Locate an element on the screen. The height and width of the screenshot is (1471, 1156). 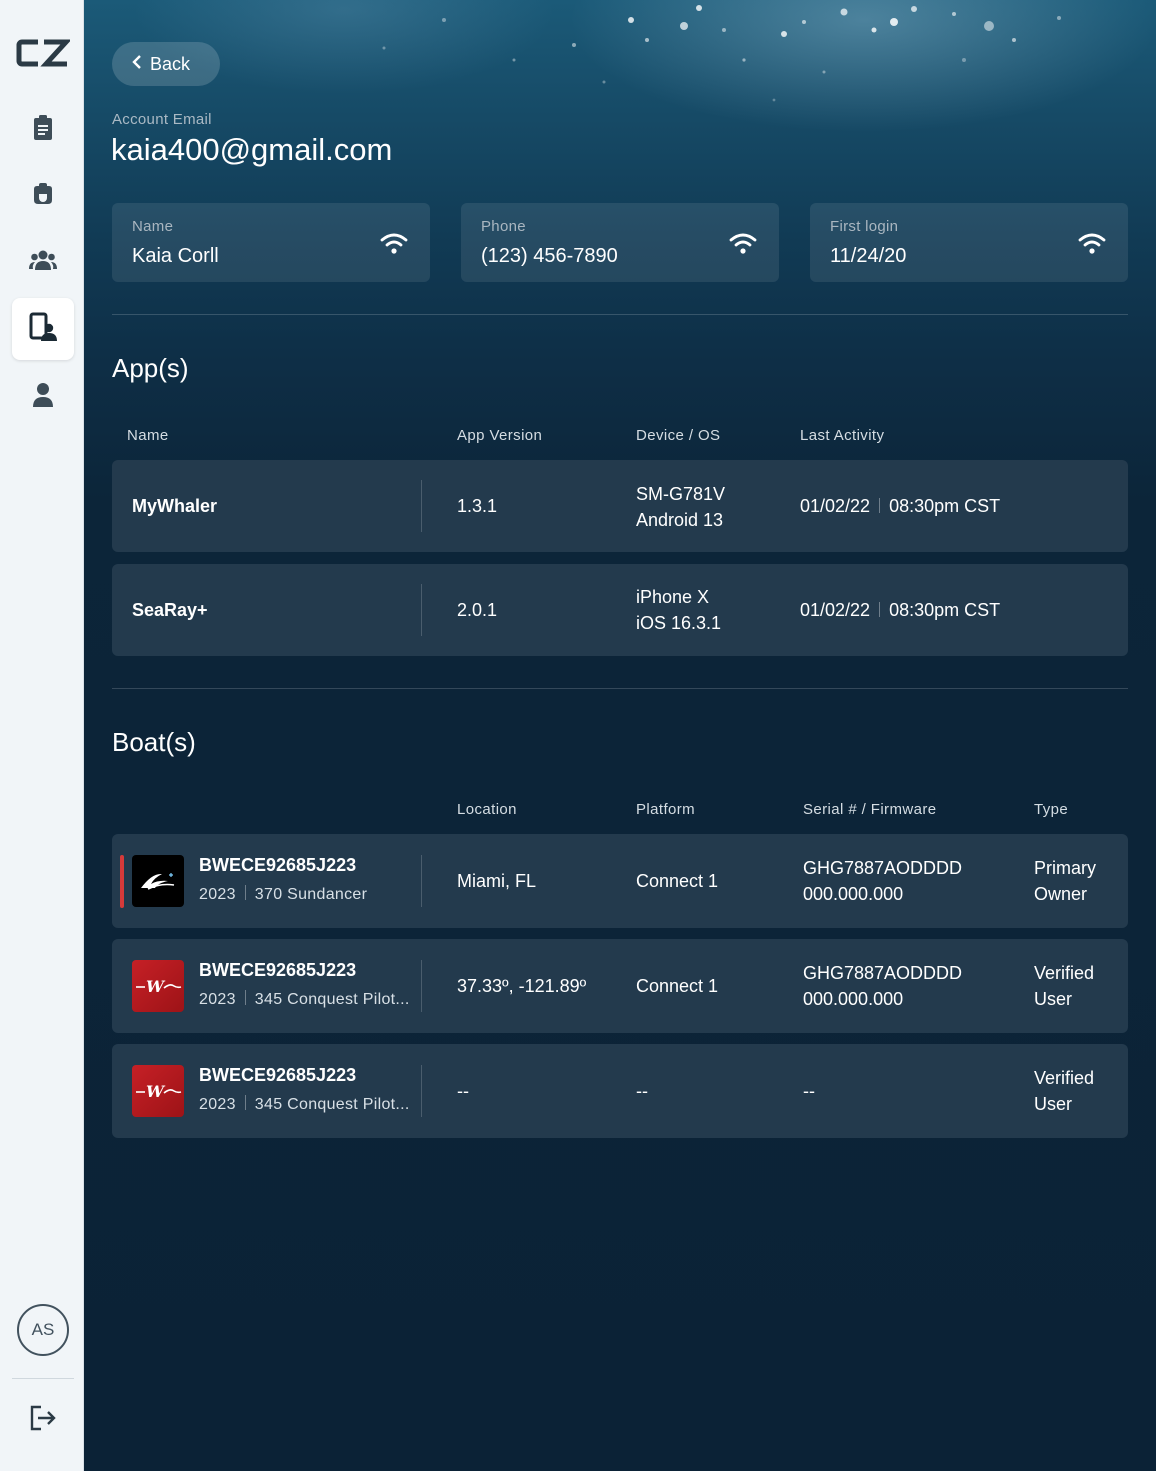
logout-button is located at coordinates (43, 1420).